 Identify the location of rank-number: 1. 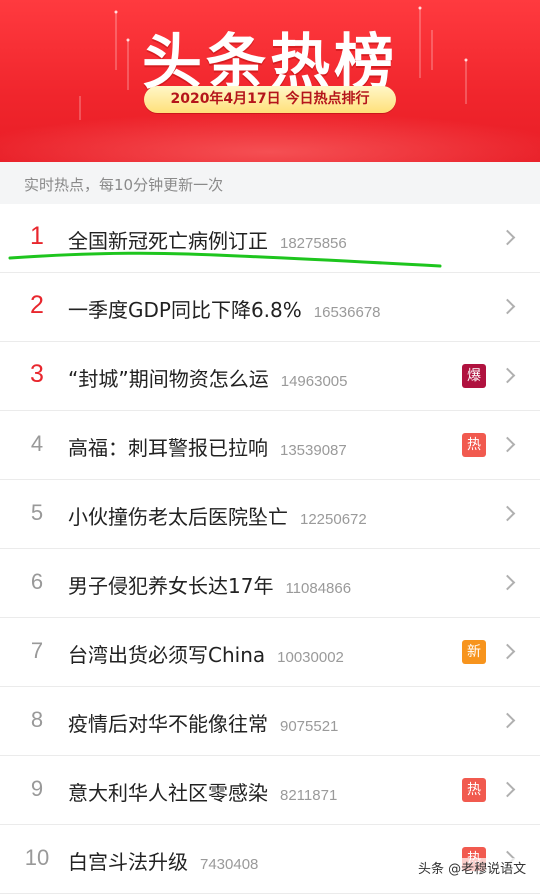
(37, 236).